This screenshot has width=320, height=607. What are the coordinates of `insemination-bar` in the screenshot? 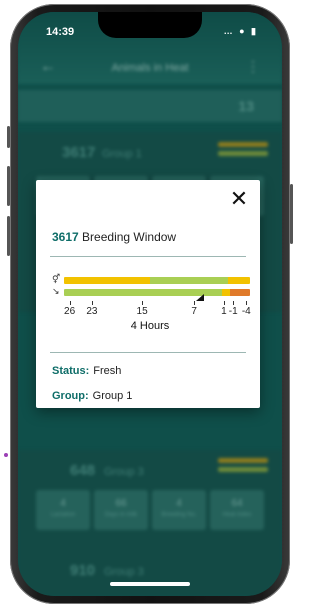 It's located at (157, 292).